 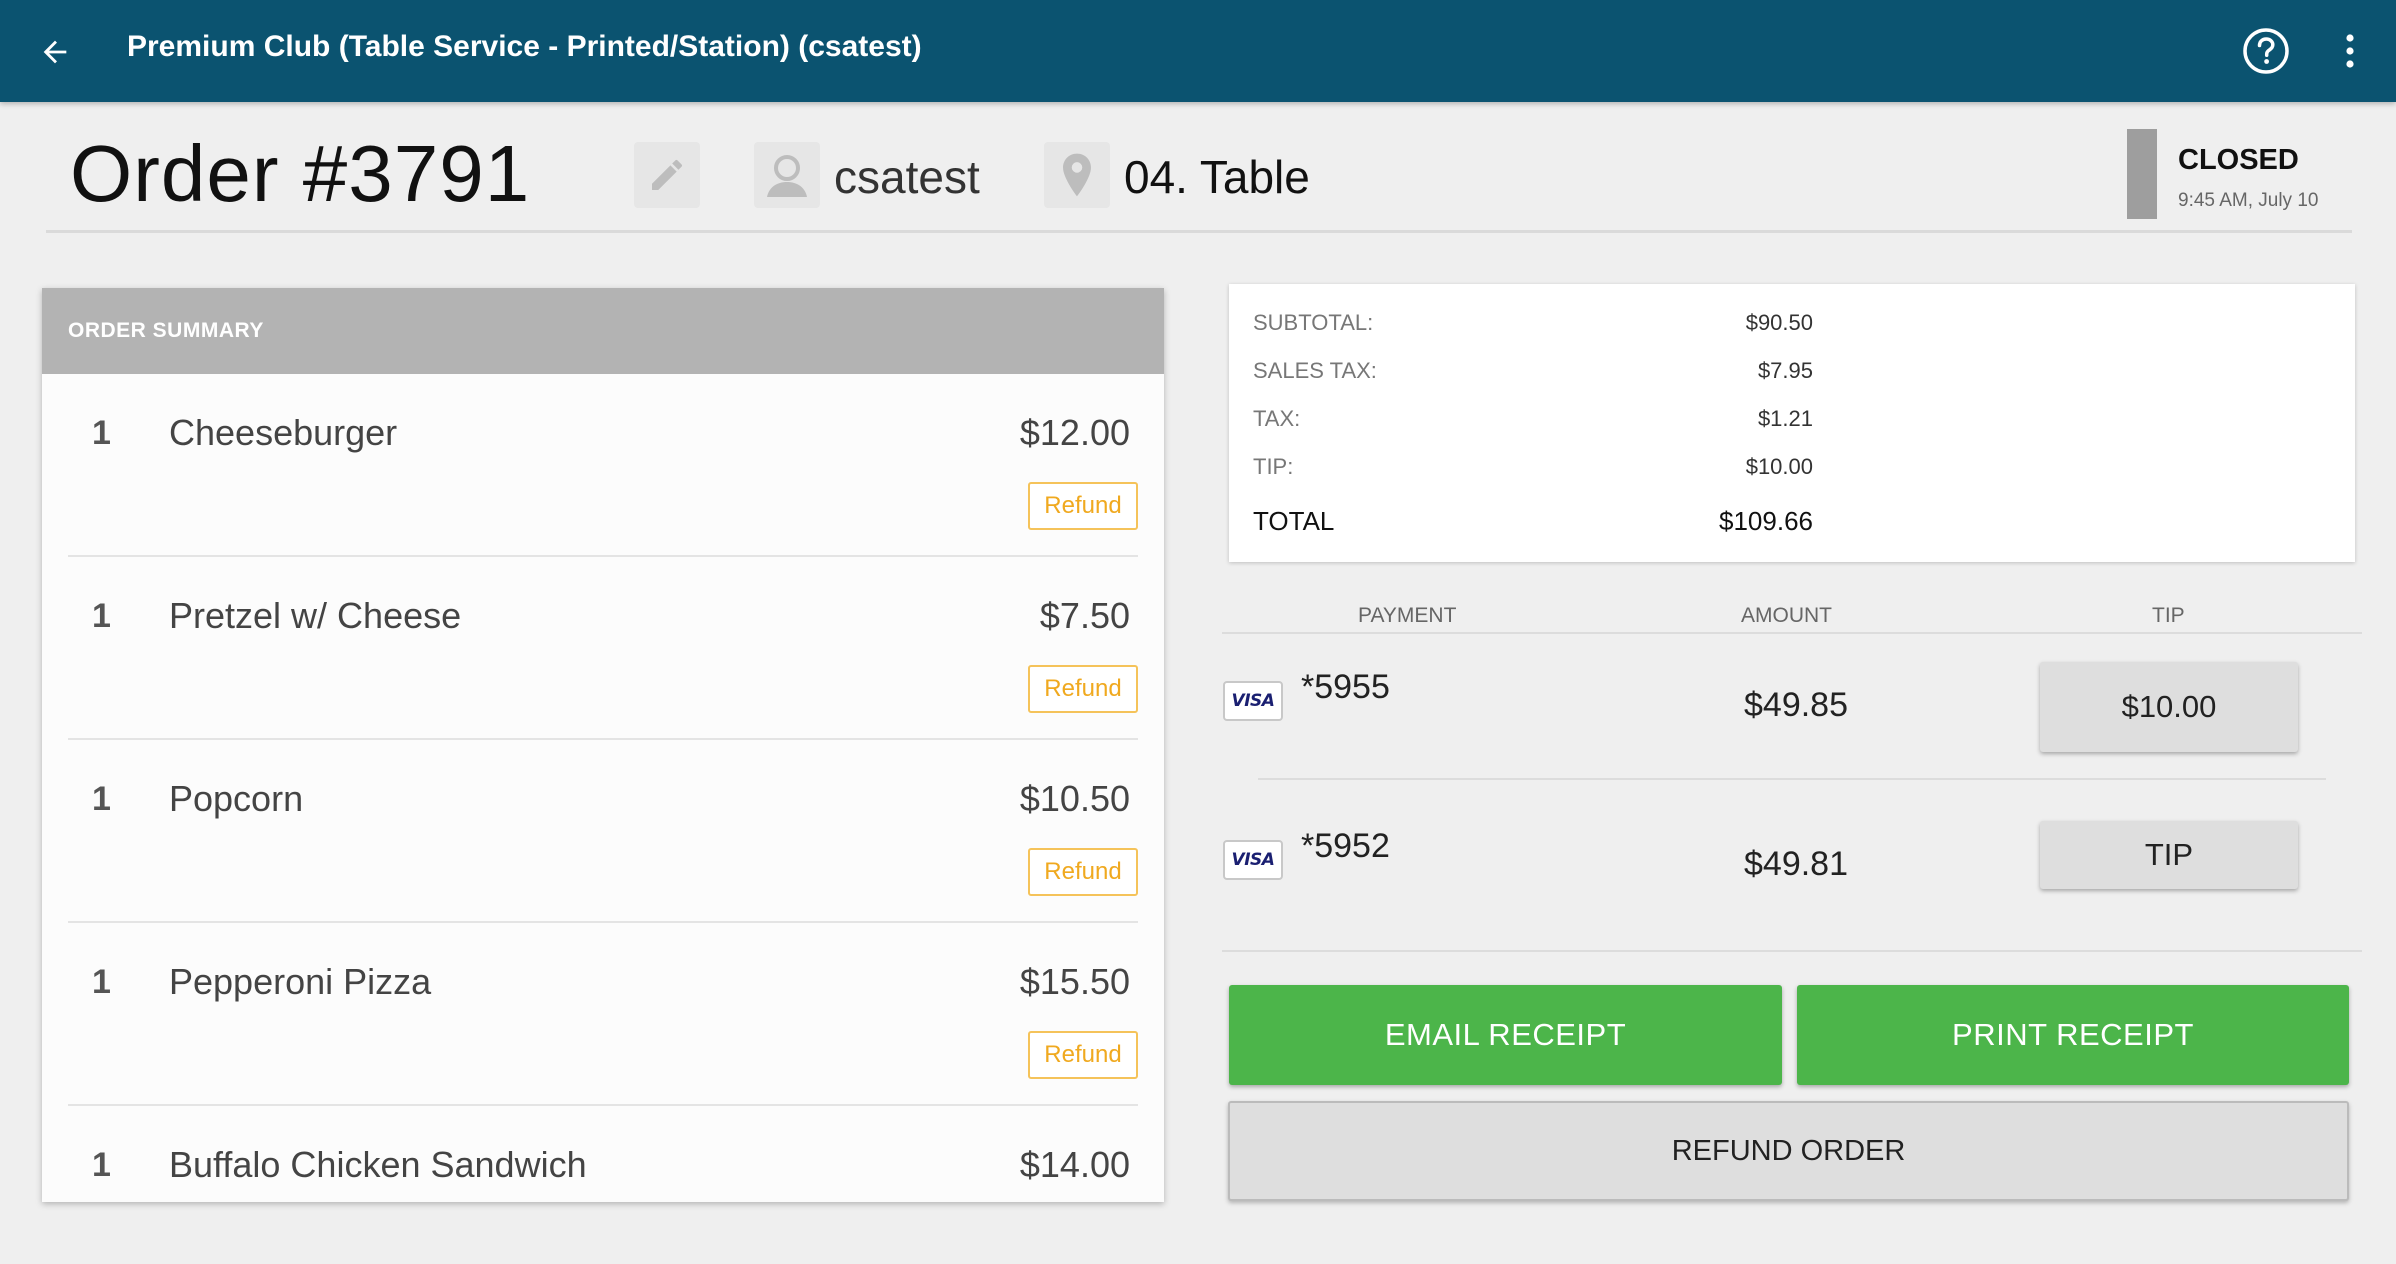 I want to click on sales-tax-label: SALES TAX:, so click(x=1315, y=370).